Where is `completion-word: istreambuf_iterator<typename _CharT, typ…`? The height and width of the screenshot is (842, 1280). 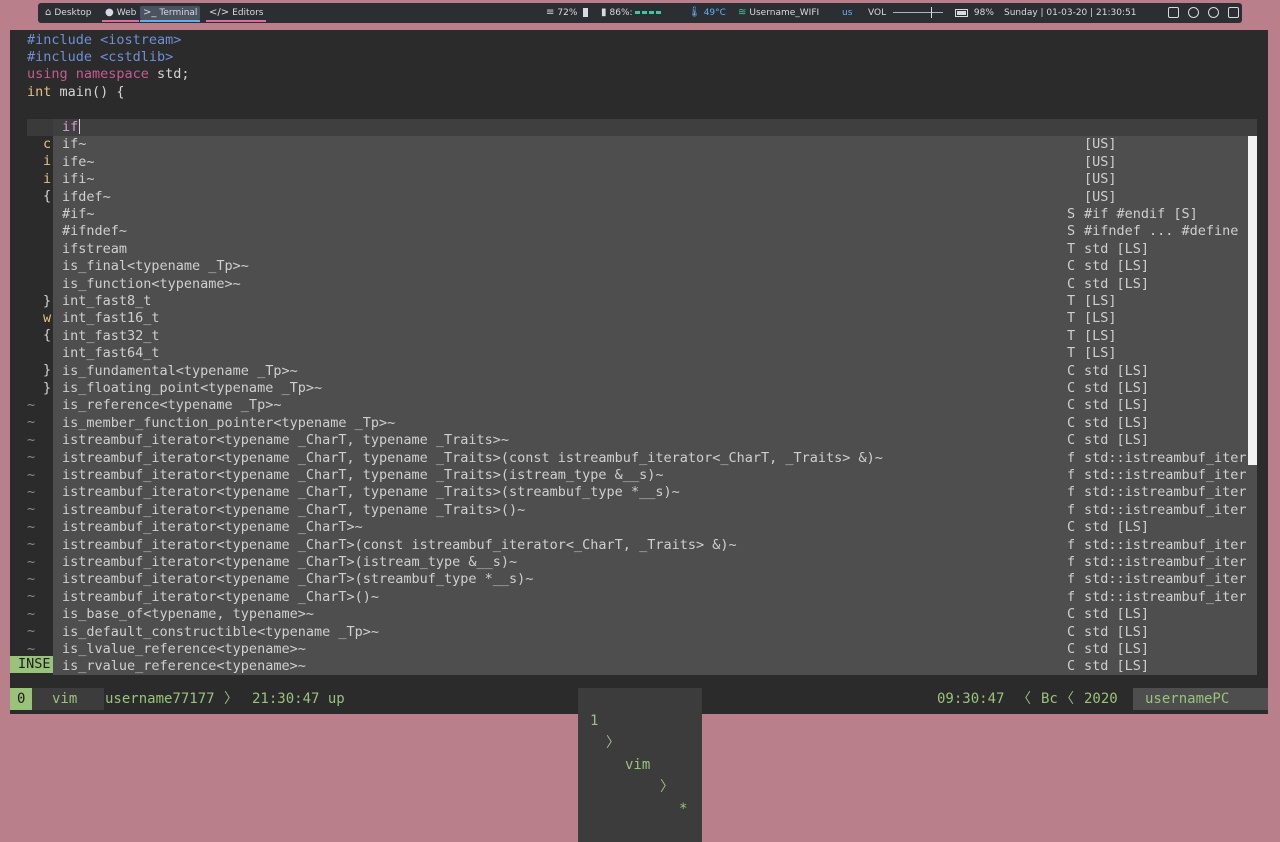
completion-word: istreambuf_iterator<typename _CharT, typ… is located at coordinates (363, 475).